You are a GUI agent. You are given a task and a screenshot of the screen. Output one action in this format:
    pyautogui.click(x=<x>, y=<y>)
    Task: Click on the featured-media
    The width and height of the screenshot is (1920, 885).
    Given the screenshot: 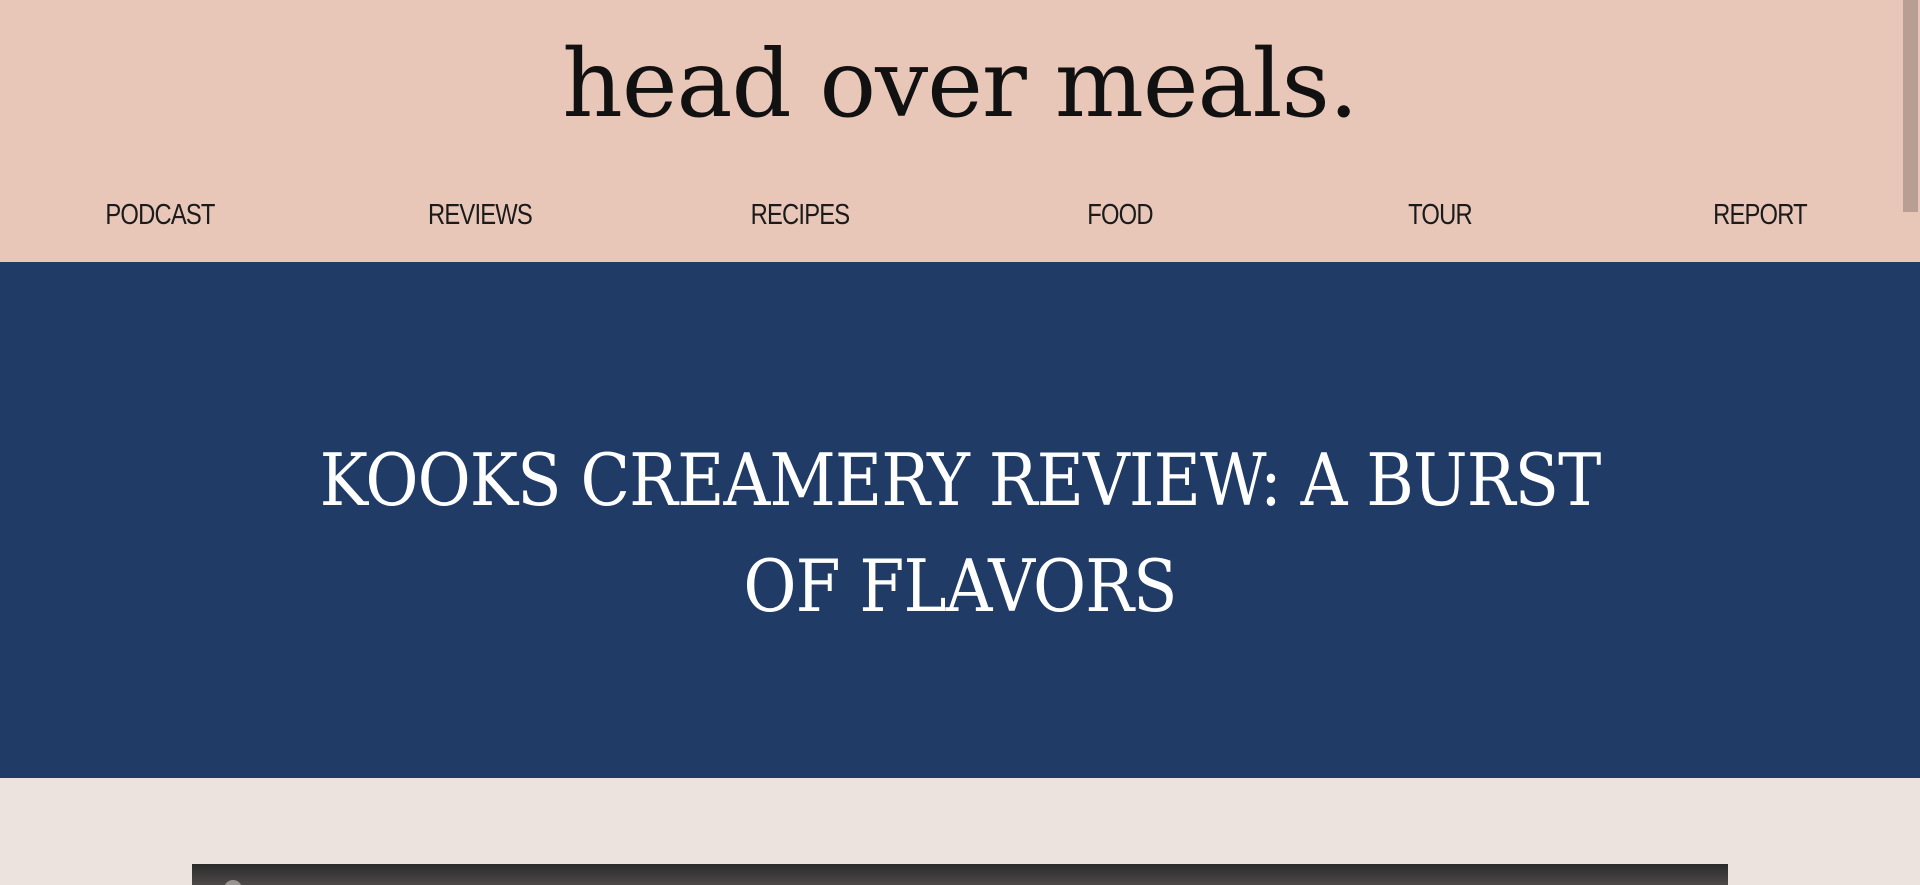 What is the action you would take?
    pyautogui.click(x=960, y=874)
    